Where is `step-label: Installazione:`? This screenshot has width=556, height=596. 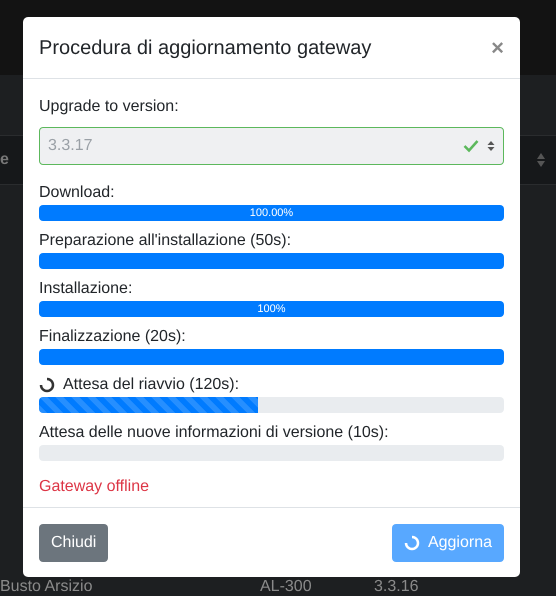 step-label: Installazione: is located at coordinates (85, 289).